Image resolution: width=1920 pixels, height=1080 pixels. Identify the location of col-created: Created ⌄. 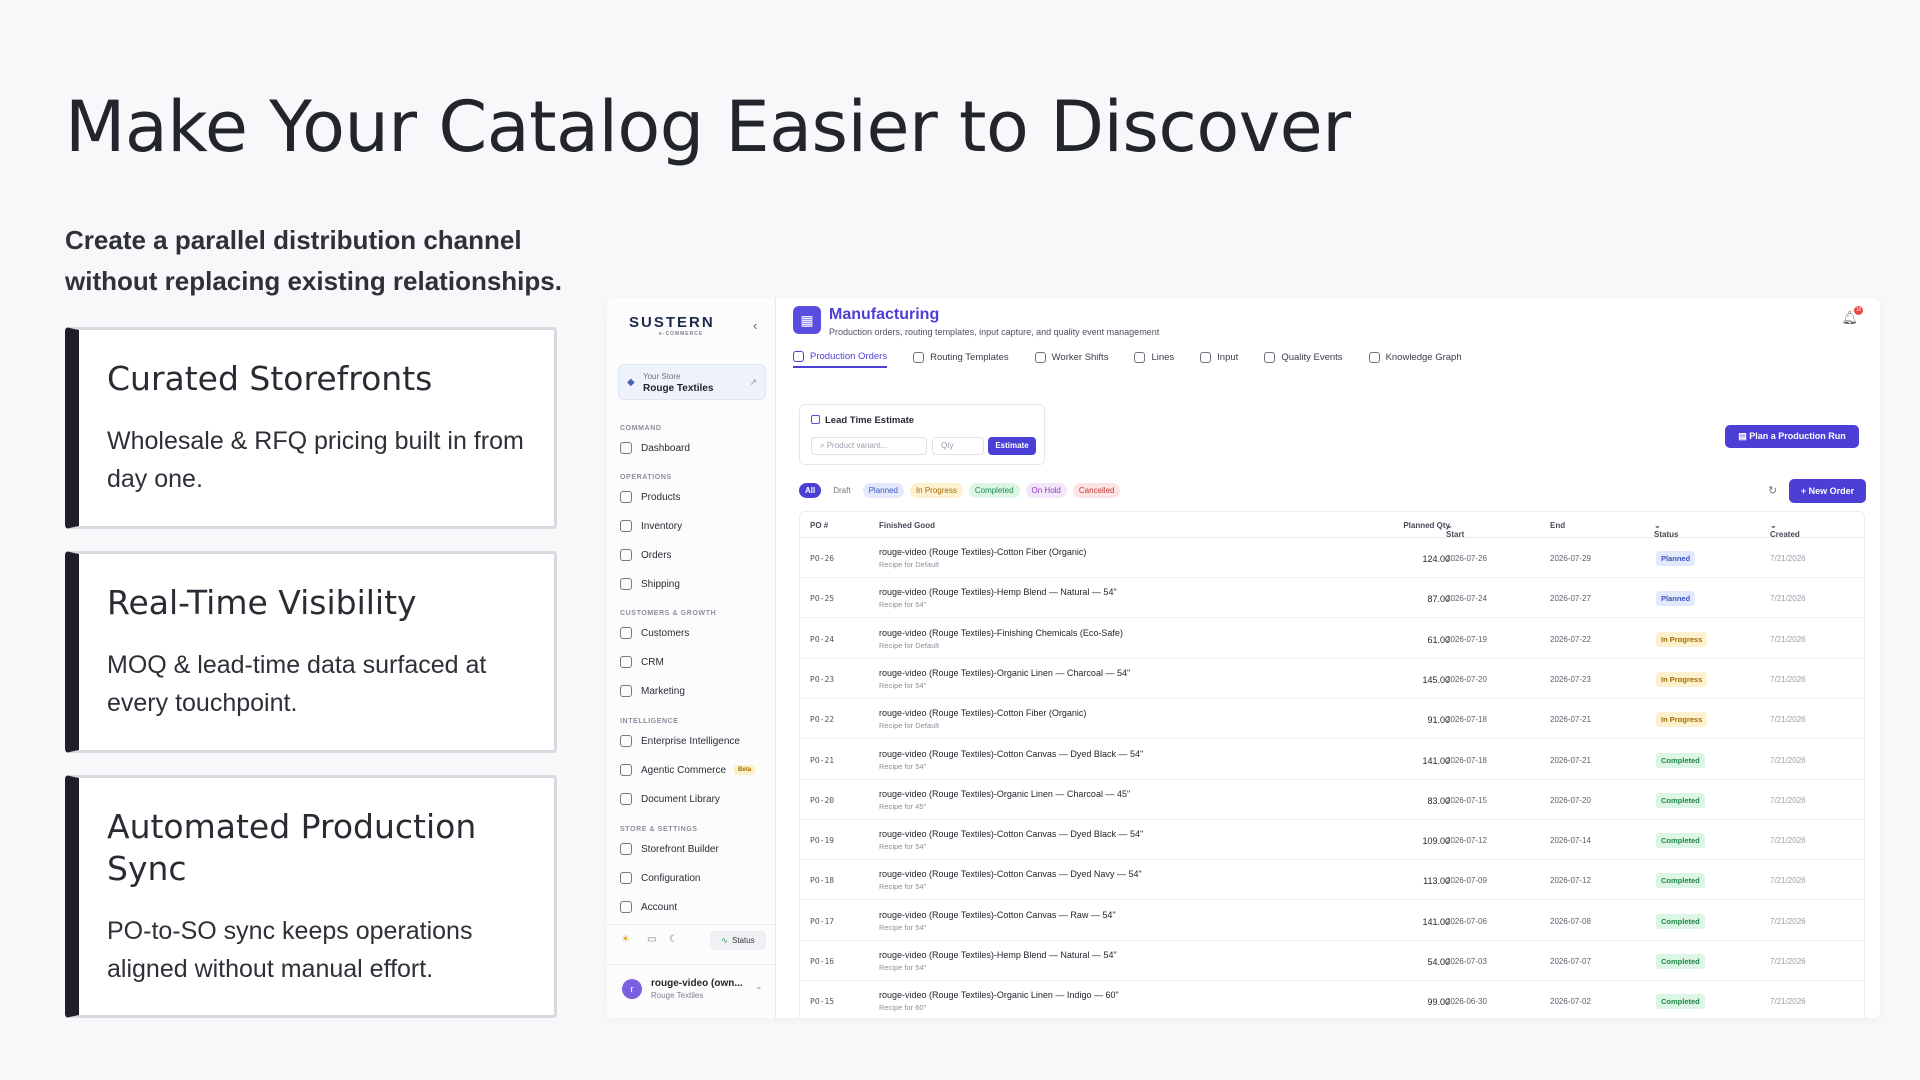
(1785, 530).